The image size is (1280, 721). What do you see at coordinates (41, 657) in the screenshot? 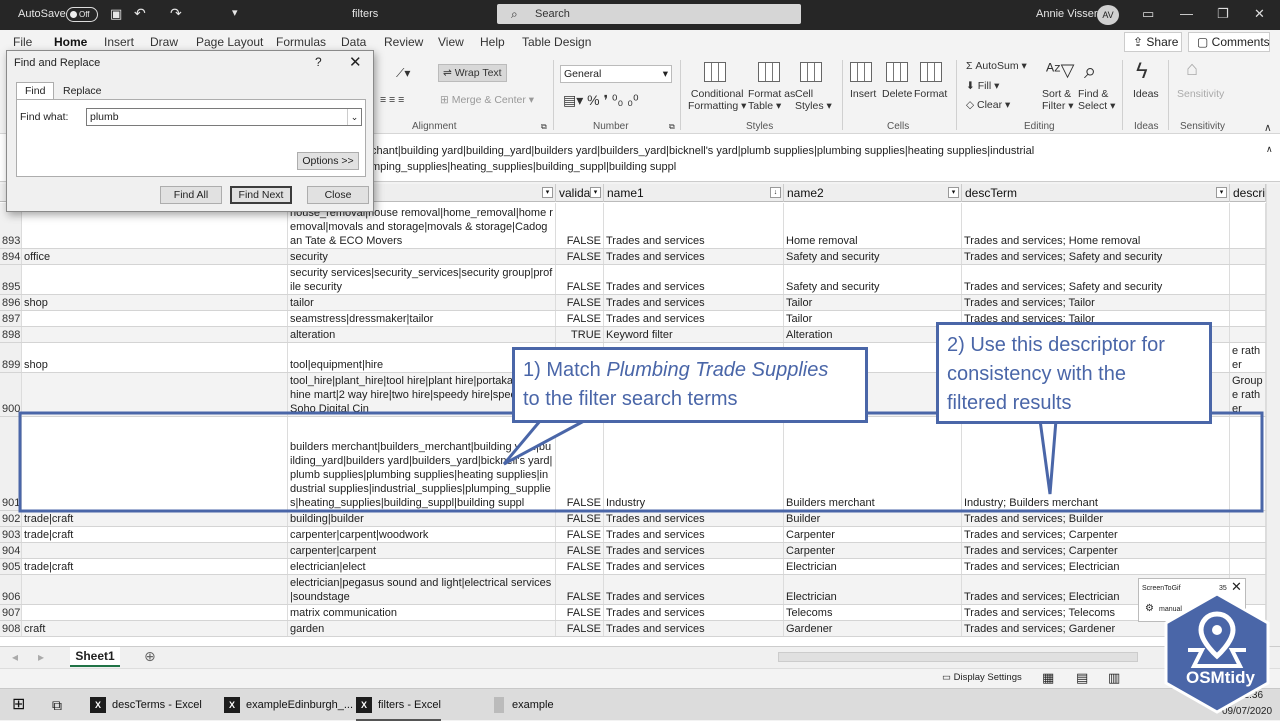
I see `next-sheet-icon: ▸` at bounding box center [41, 657].